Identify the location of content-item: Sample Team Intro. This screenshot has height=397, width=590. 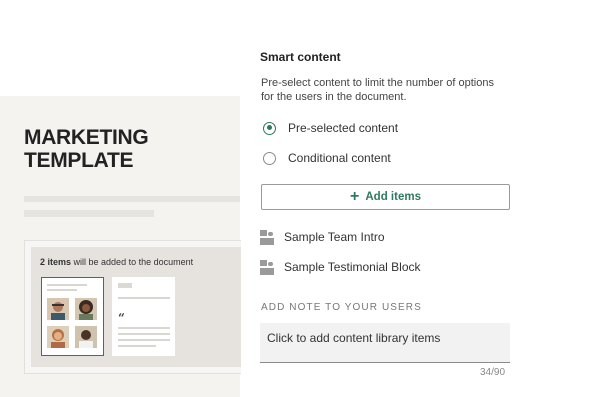
(322, 237).